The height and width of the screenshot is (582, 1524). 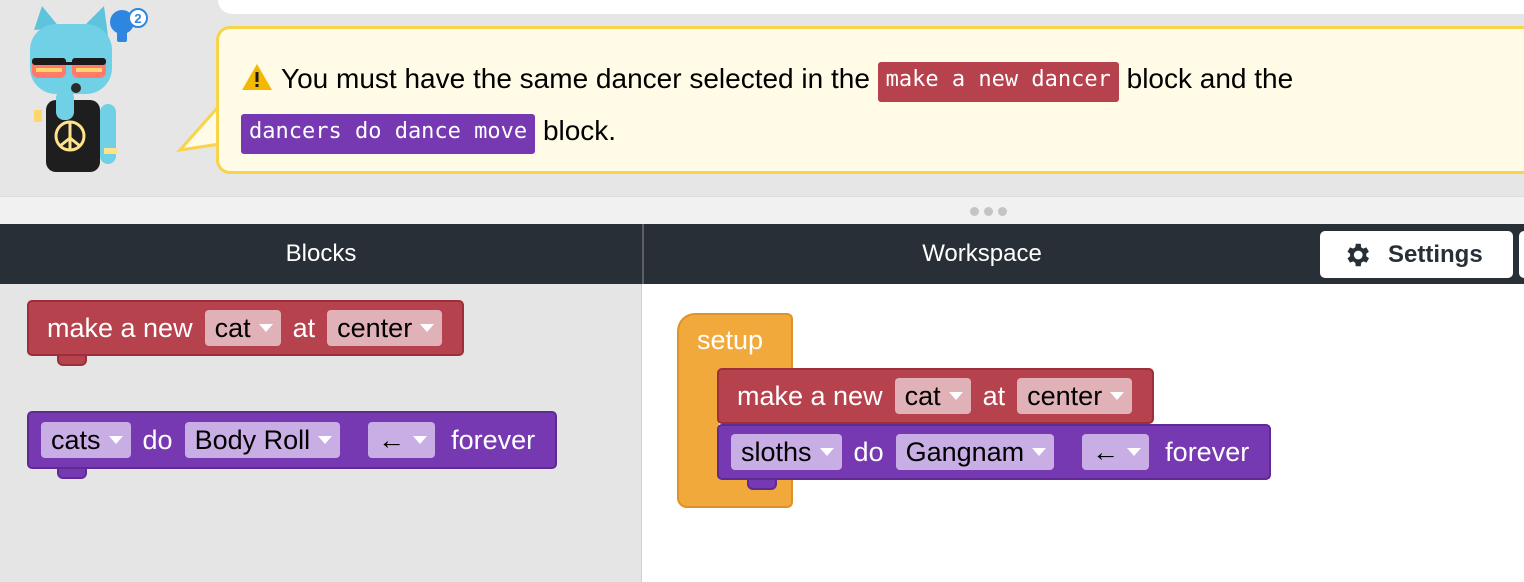 What do you see at coordinates (988, 211) in the screenshot?
I see `resize-grip-icon` at bounding box center [988, 211].